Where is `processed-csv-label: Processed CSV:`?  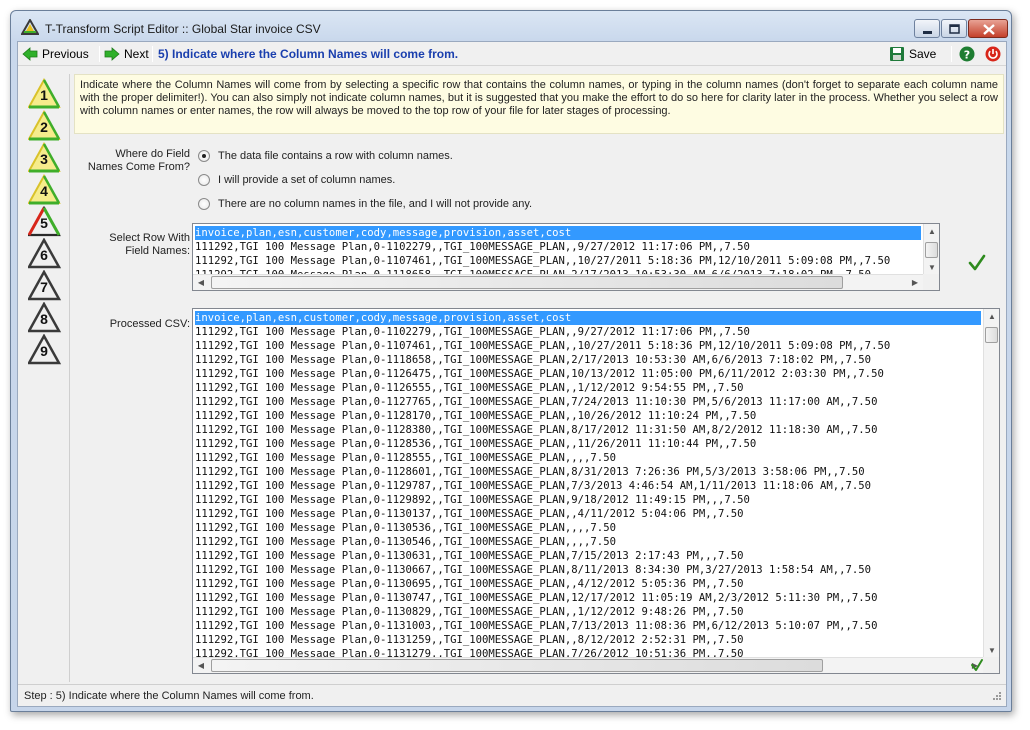 processed-csv-label: Processed CSV: is located at coordinates (149, 324).